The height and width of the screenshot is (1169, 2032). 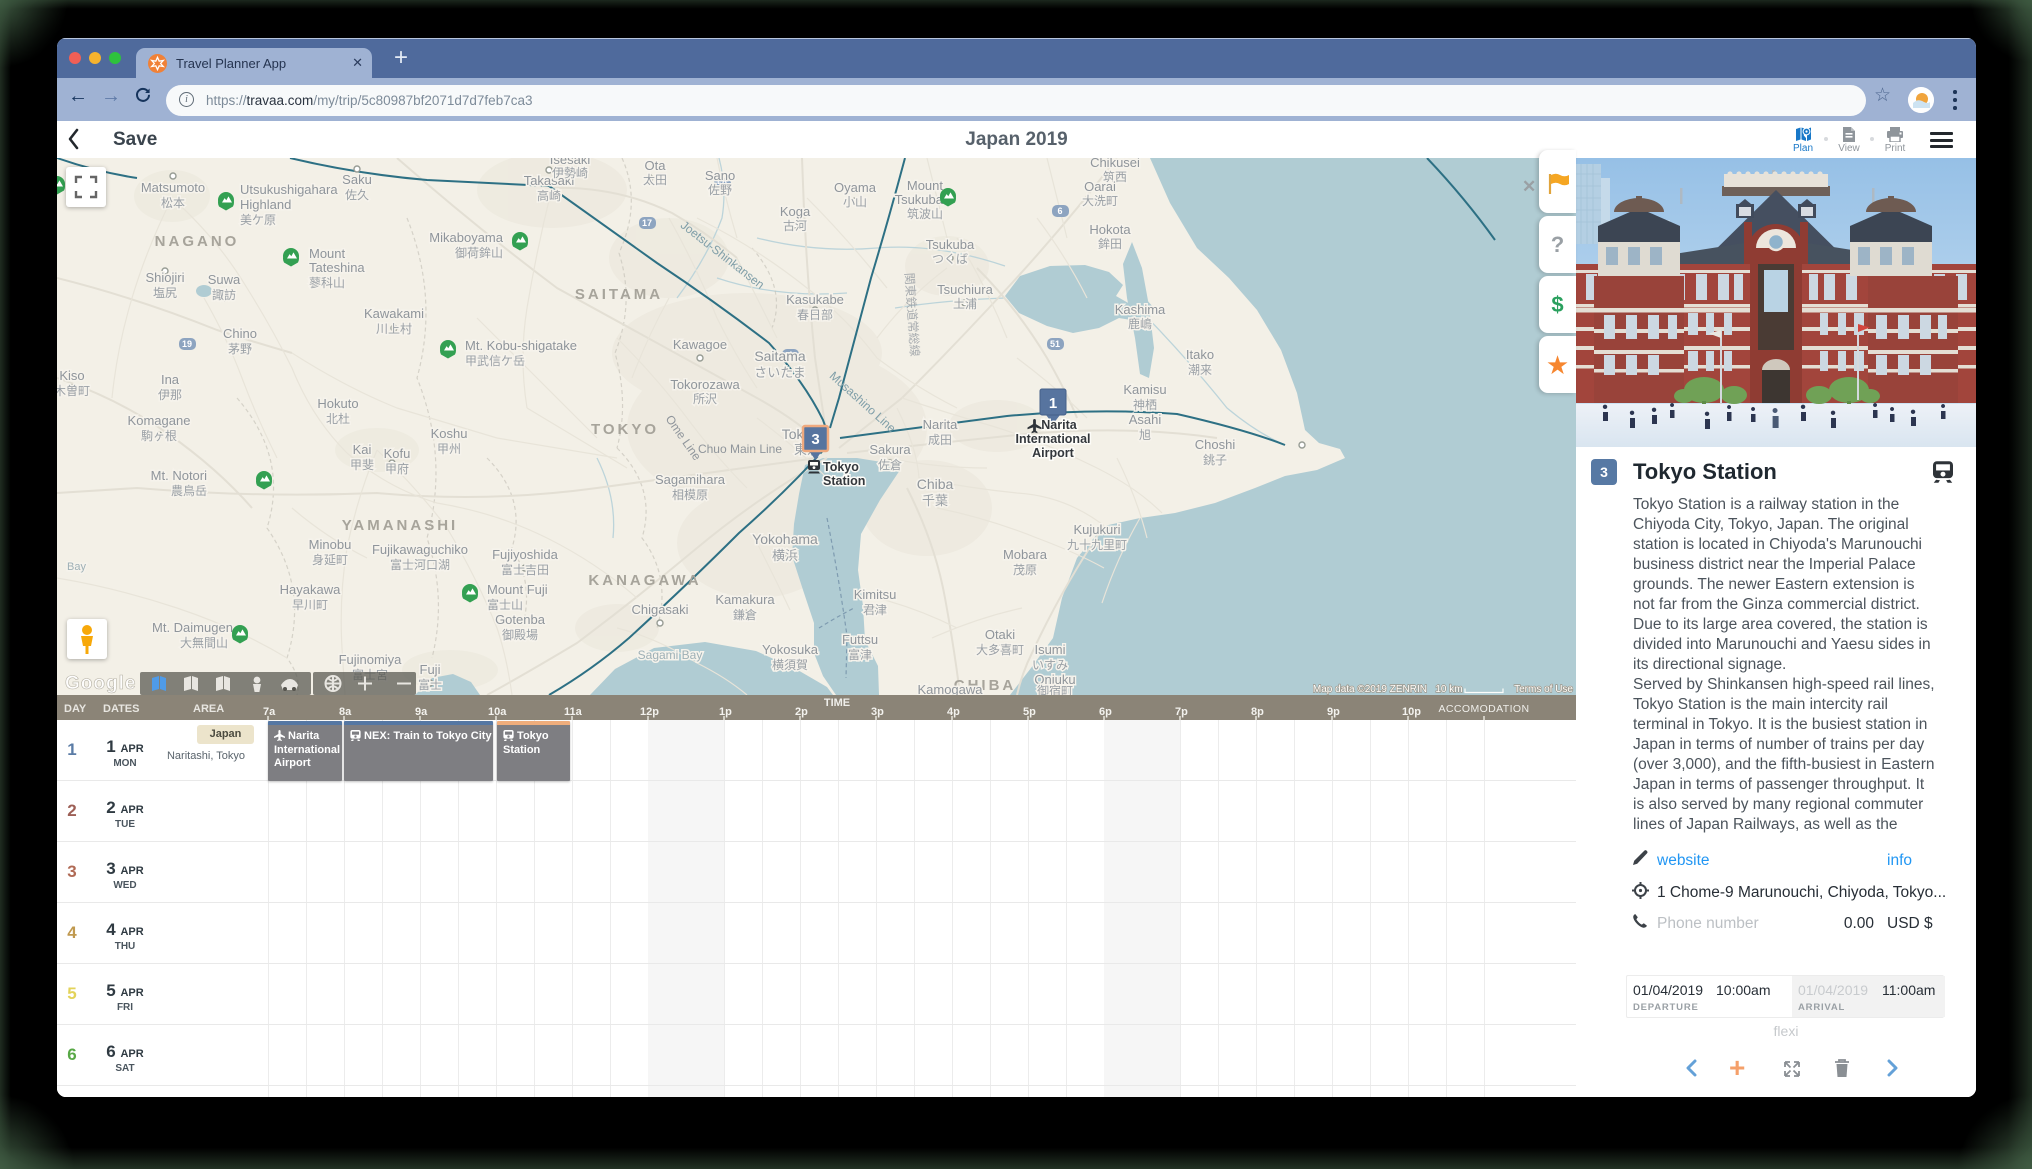 What do you see at coordinates (875, 610) in the screenshot?
I see `svg-text: 君津` at bounding box center [875, 610].